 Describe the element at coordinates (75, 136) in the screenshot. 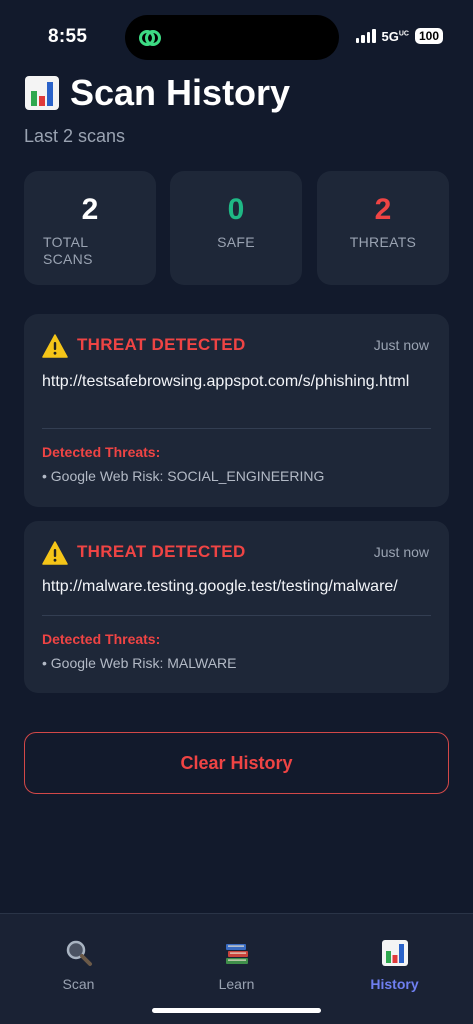

I see `page-subtitle: Last 2 scans` at that location.